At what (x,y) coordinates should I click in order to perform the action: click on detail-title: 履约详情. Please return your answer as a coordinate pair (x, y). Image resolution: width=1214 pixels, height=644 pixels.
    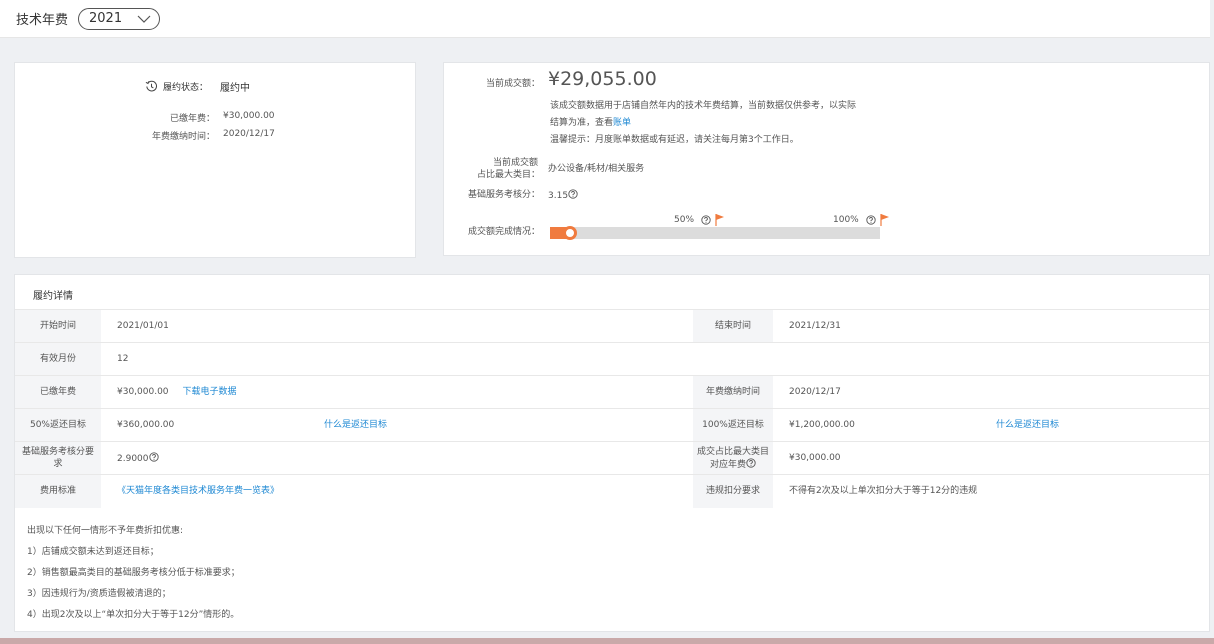
    Looking at the image, I should click on (53, 296).